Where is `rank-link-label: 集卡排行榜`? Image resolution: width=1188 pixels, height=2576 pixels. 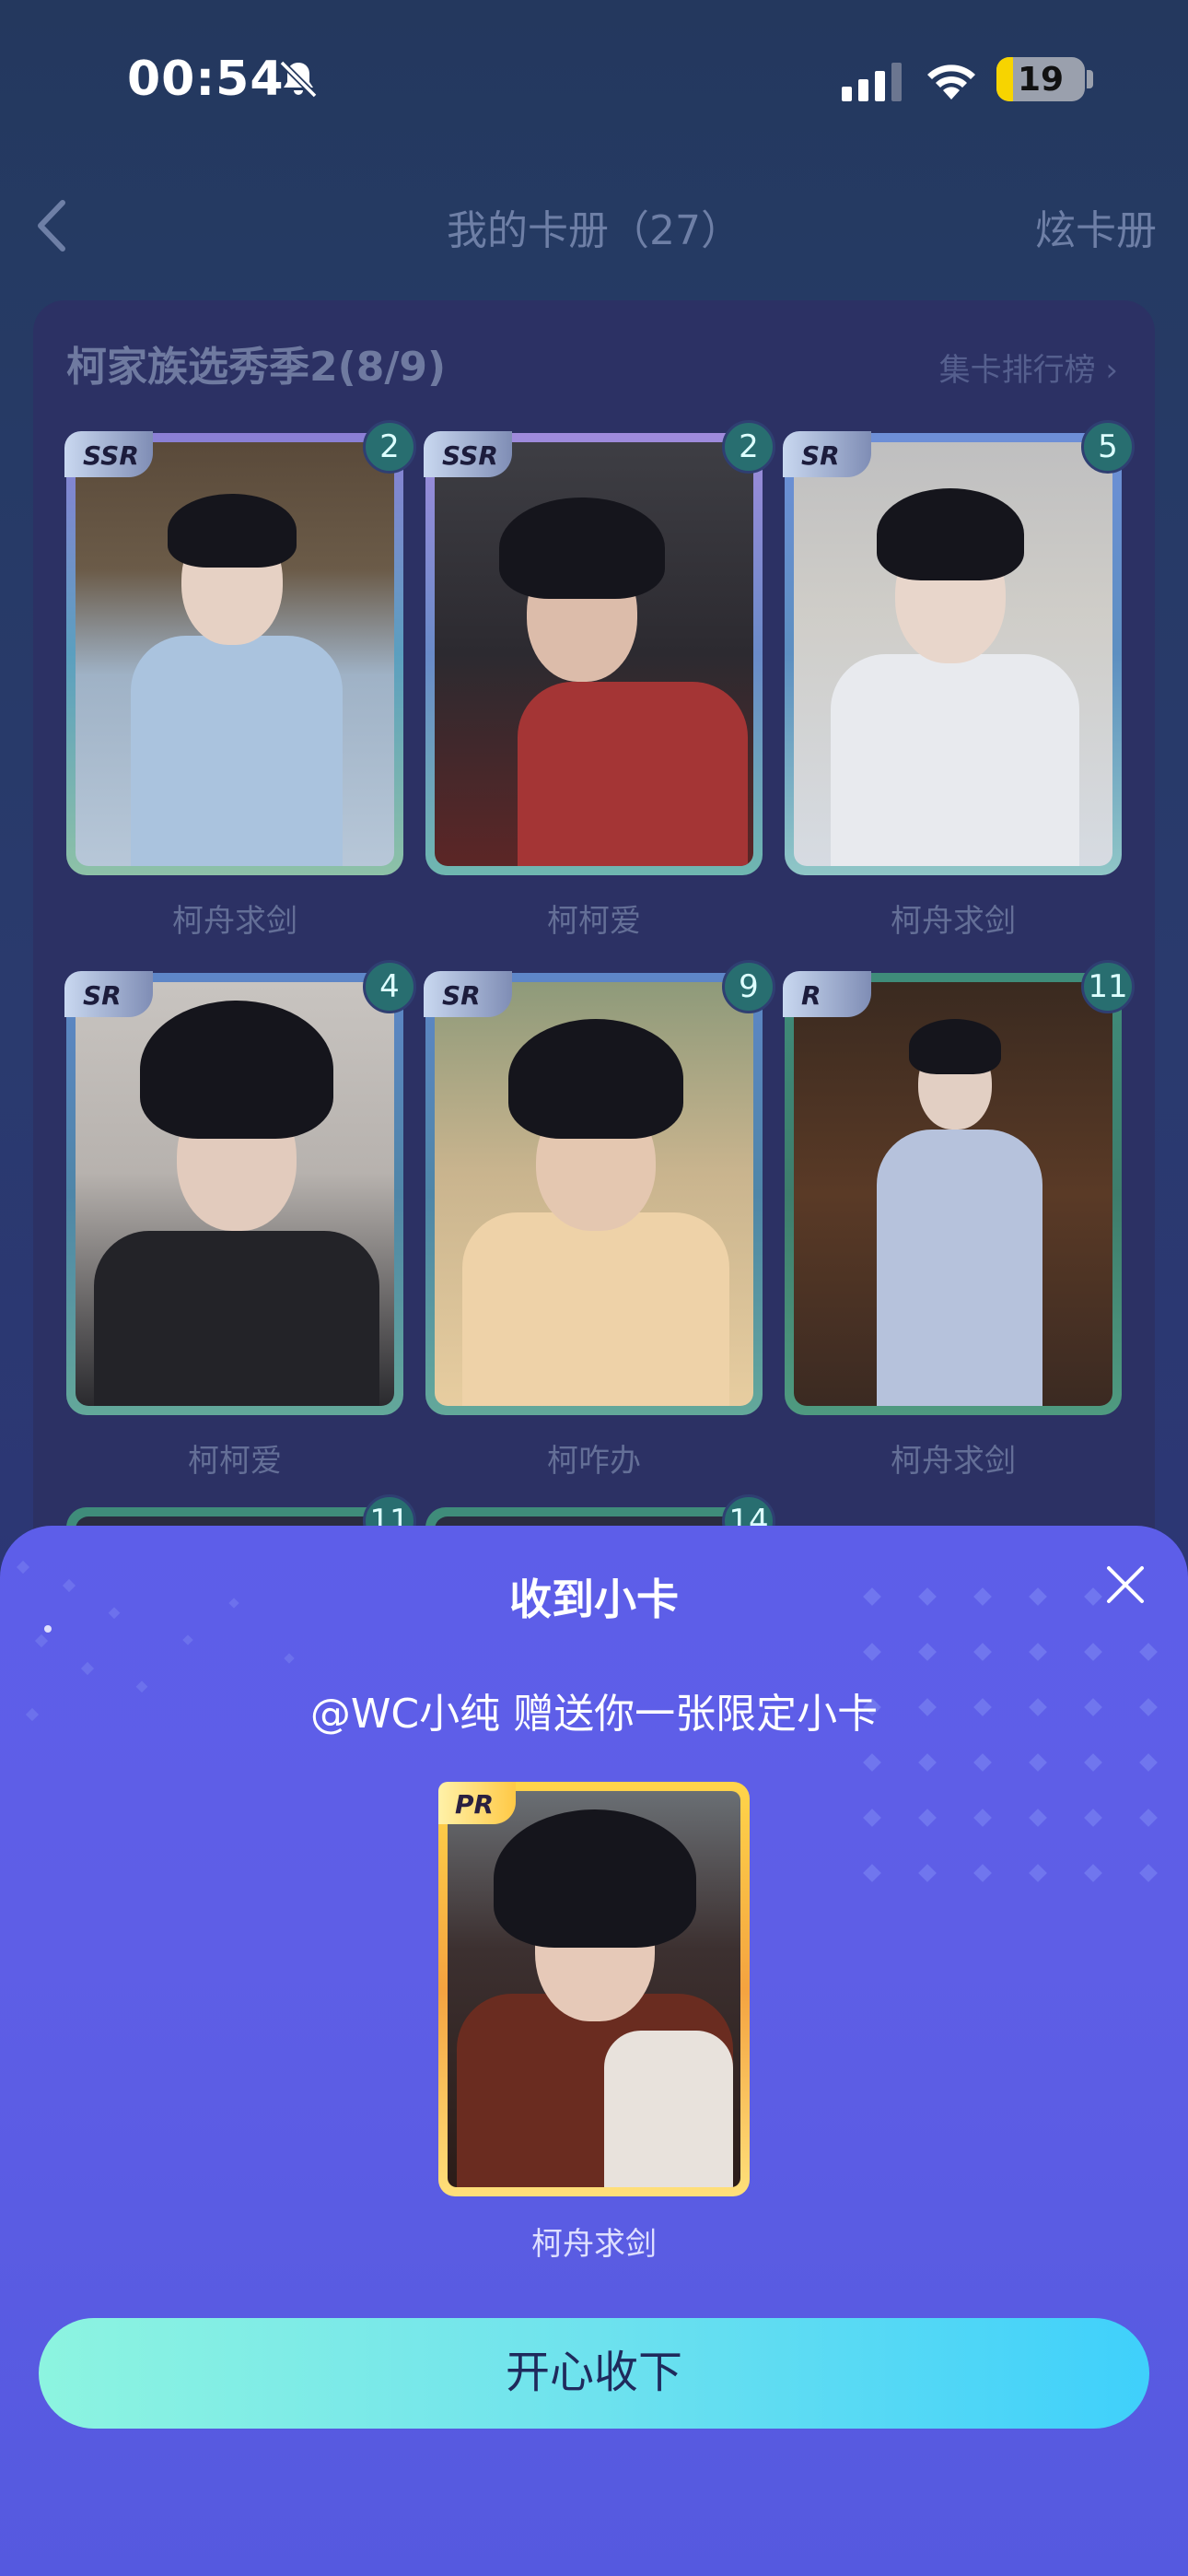
rank-link-label: 集卡排行榜 is located at coordinates (1017, 370).